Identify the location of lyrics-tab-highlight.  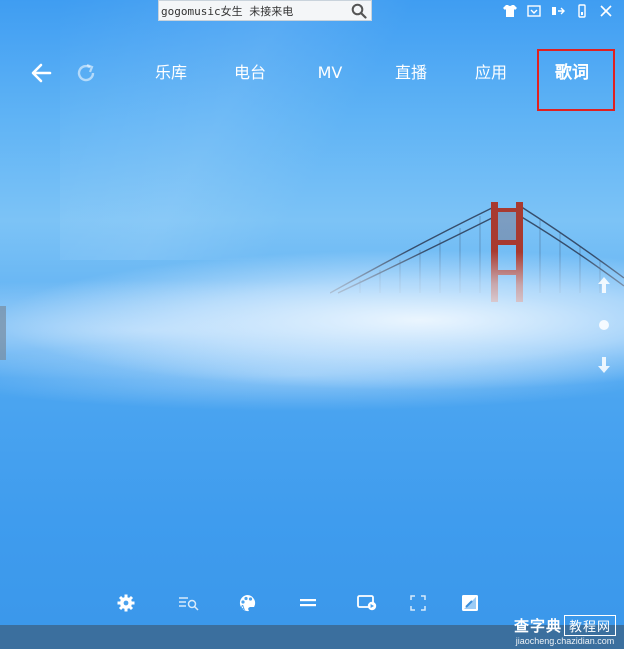
(576, 80).